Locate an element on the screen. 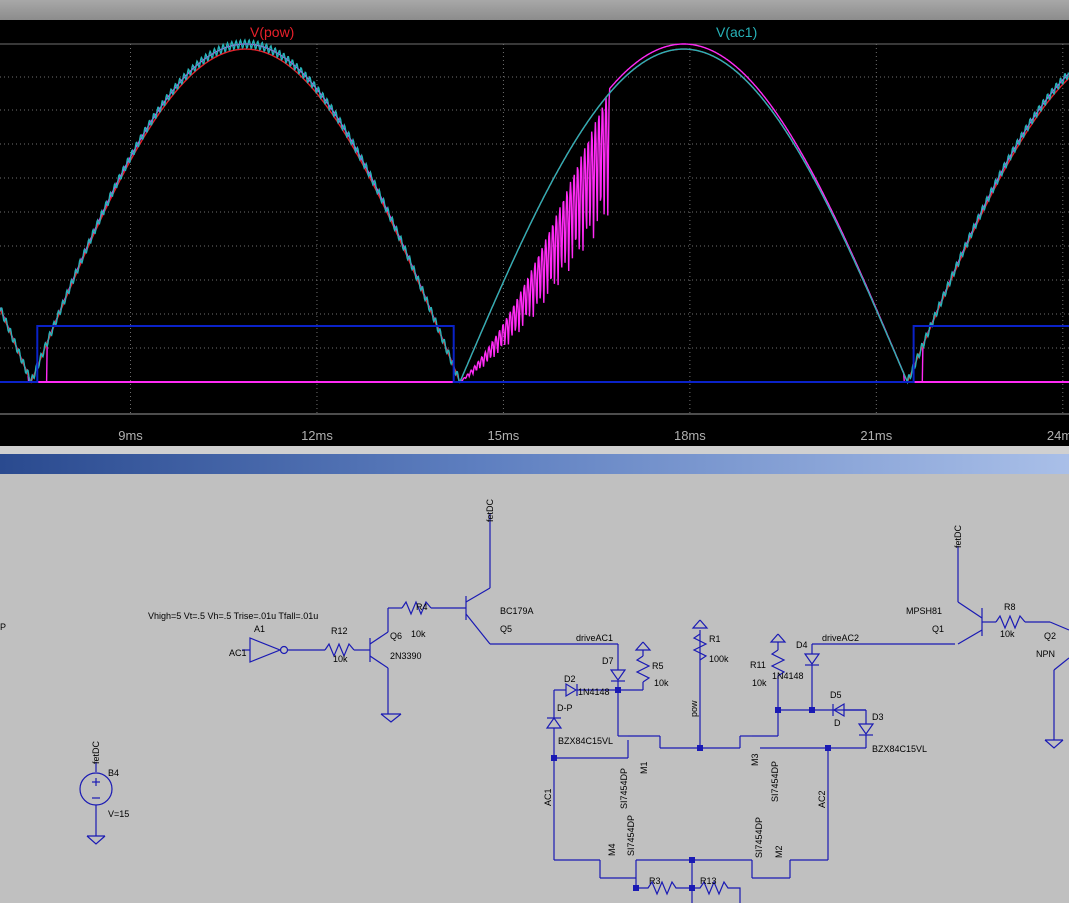  schematic-window-titlebar is located at coordinates (534, 464).